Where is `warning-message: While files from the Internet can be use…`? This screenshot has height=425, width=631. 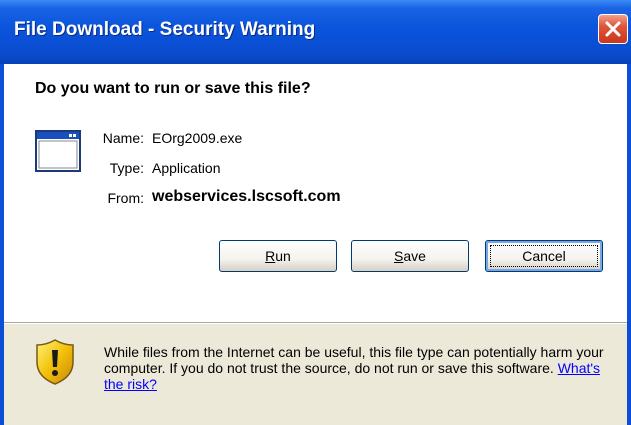
warning-message: While files from the Internet can be use… is located at coordinates (354, 360).